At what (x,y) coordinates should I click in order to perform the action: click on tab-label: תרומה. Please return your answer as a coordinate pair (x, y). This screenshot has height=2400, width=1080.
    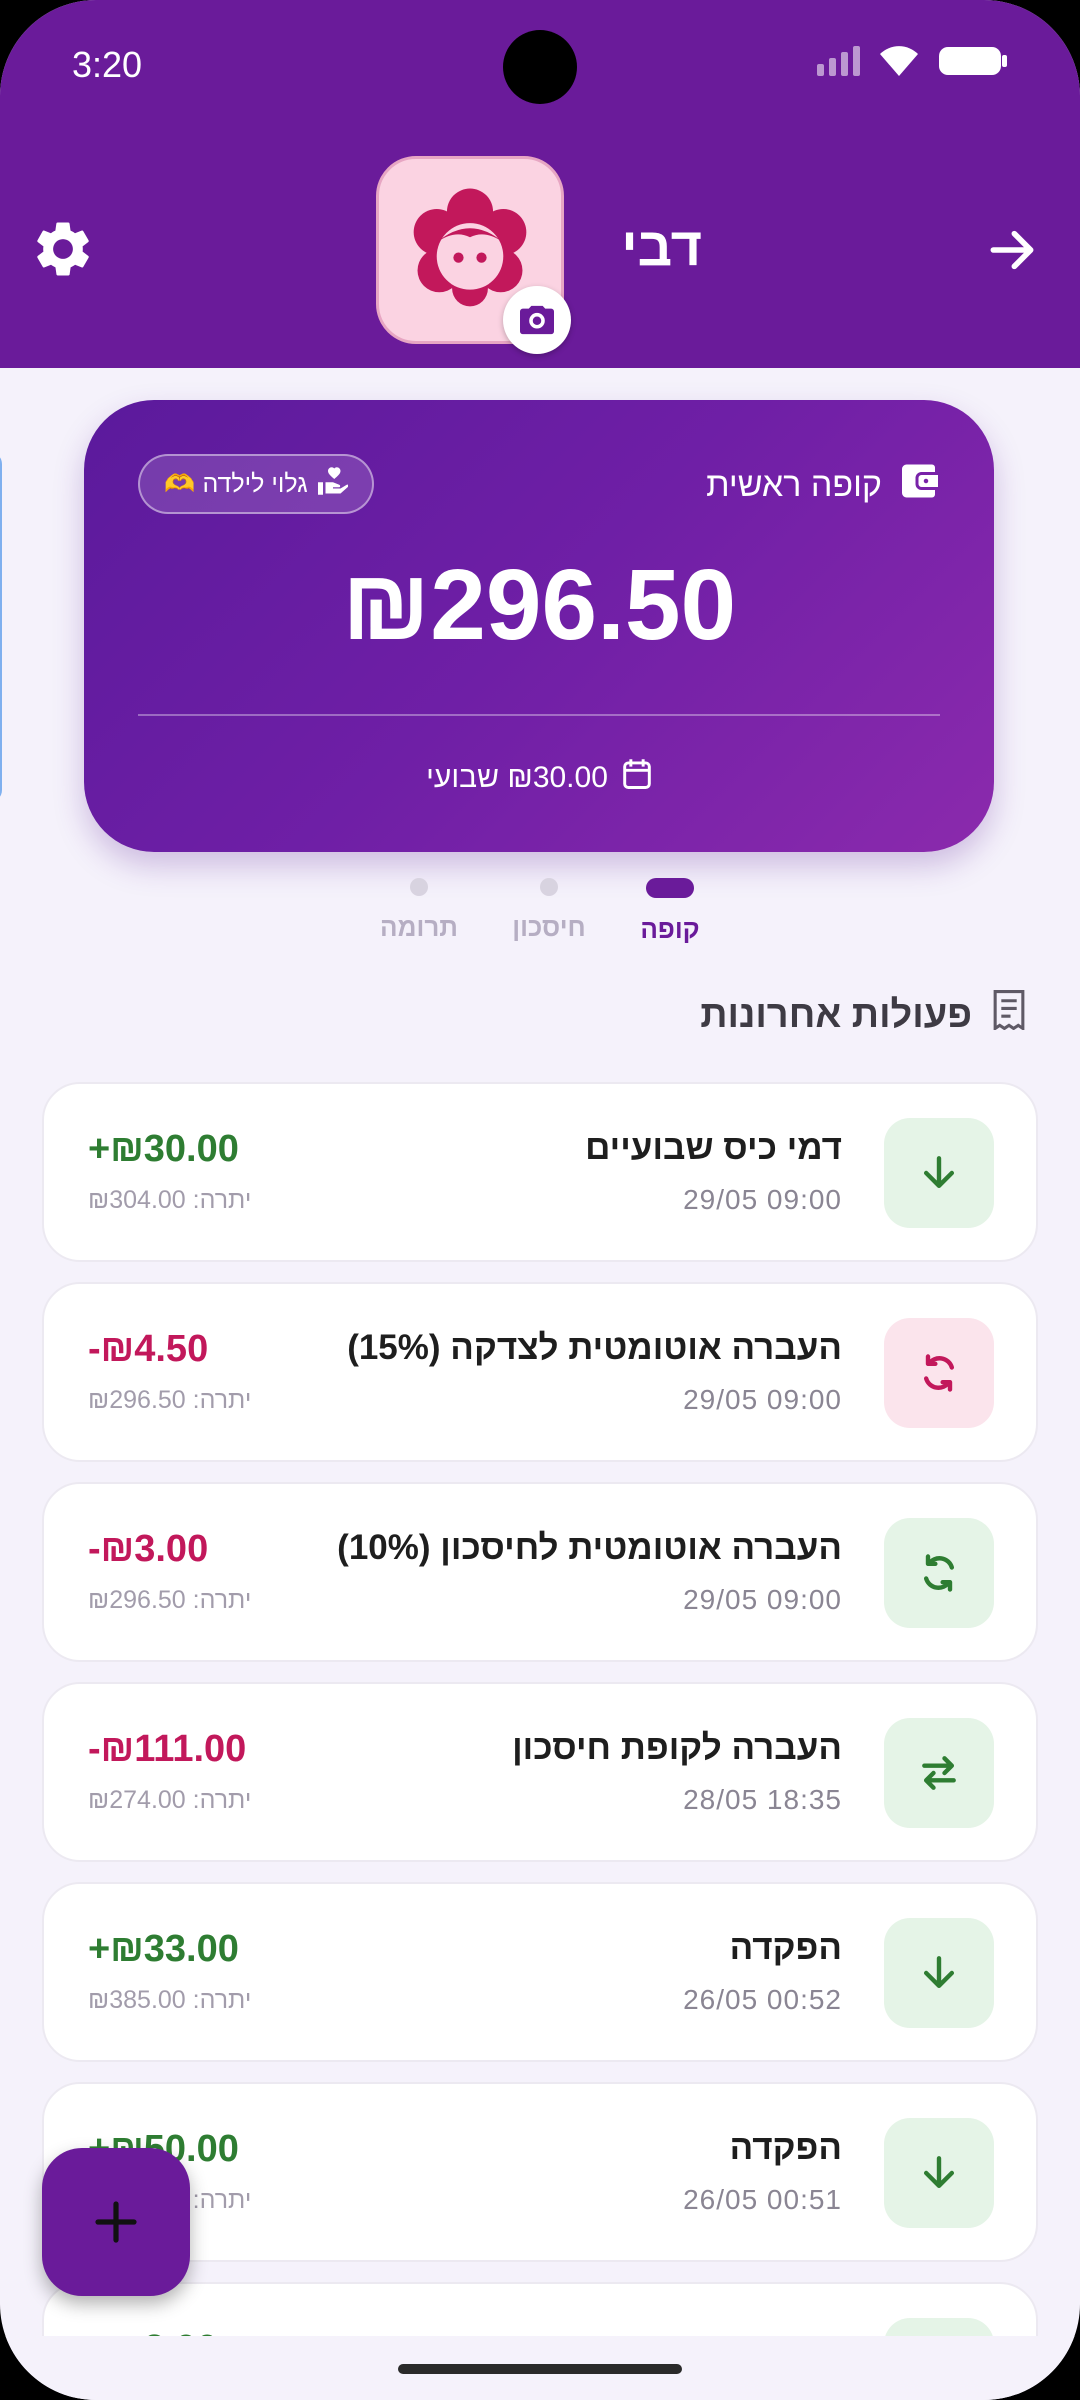
    Looking at the image, I should click on (419, 927).